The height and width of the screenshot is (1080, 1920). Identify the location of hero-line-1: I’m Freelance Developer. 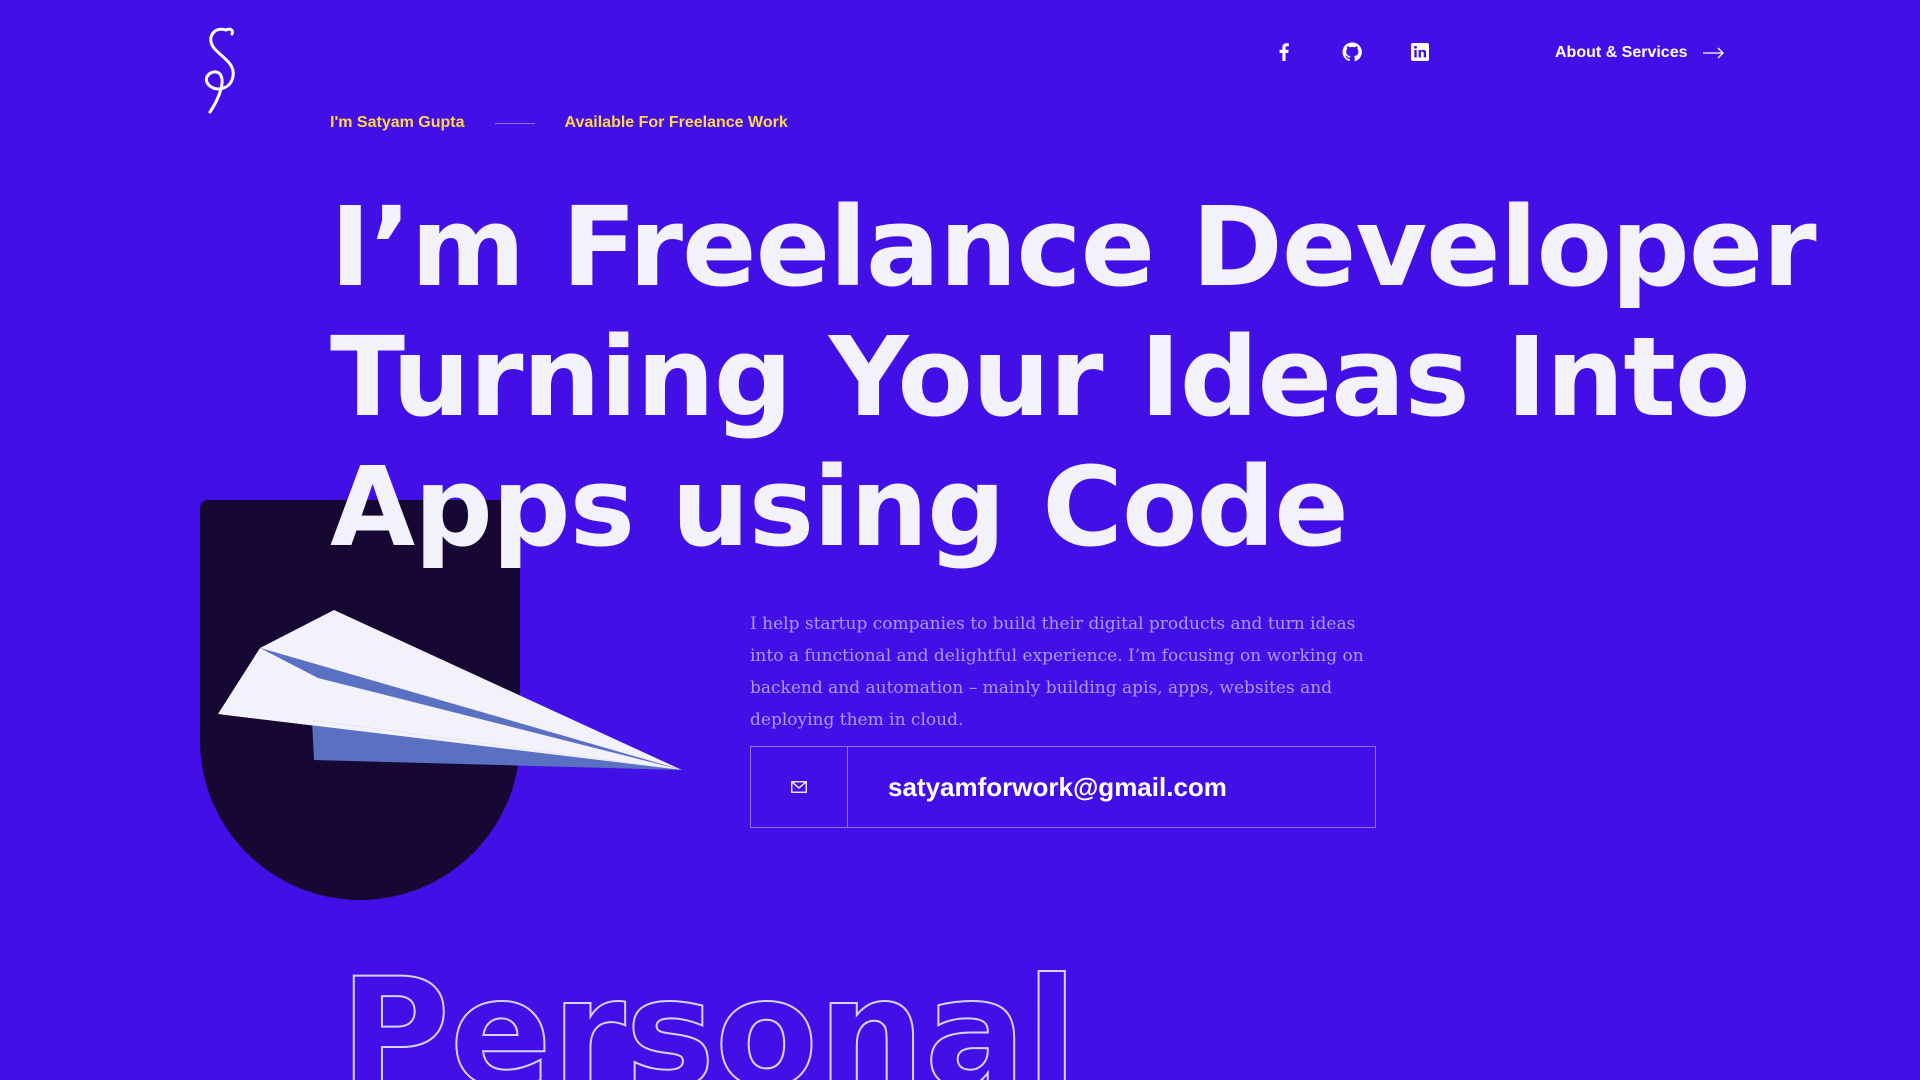
(1073, 247).